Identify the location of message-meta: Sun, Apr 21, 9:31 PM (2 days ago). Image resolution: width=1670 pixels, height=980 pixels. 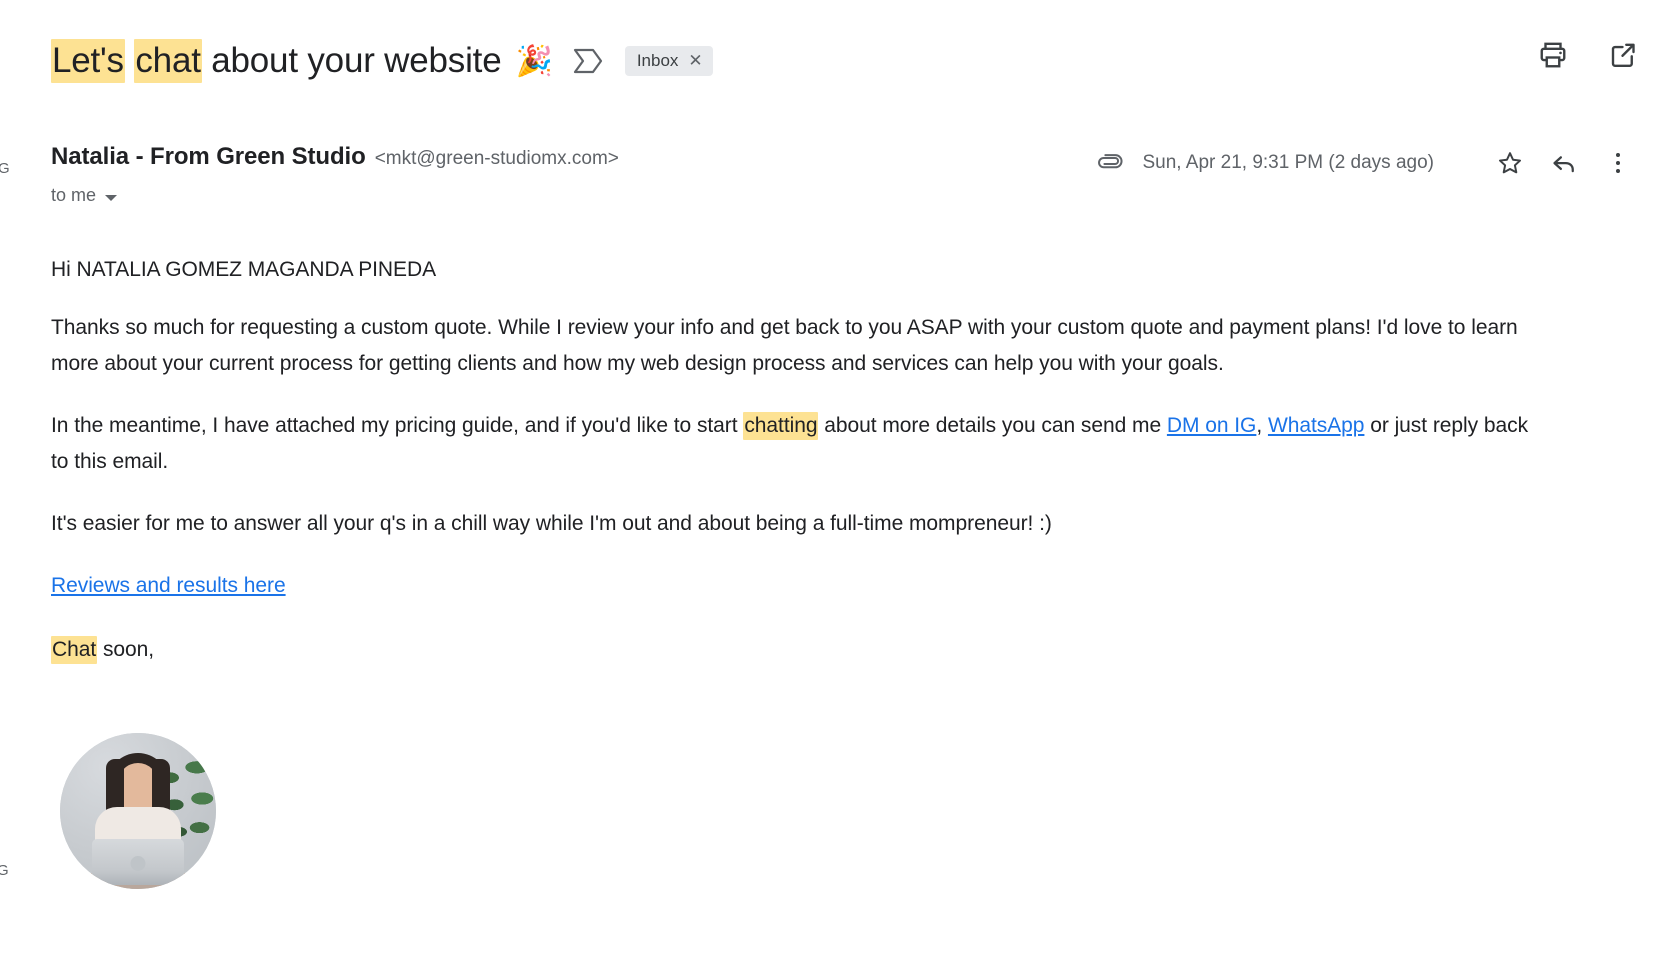
(1367, 163).